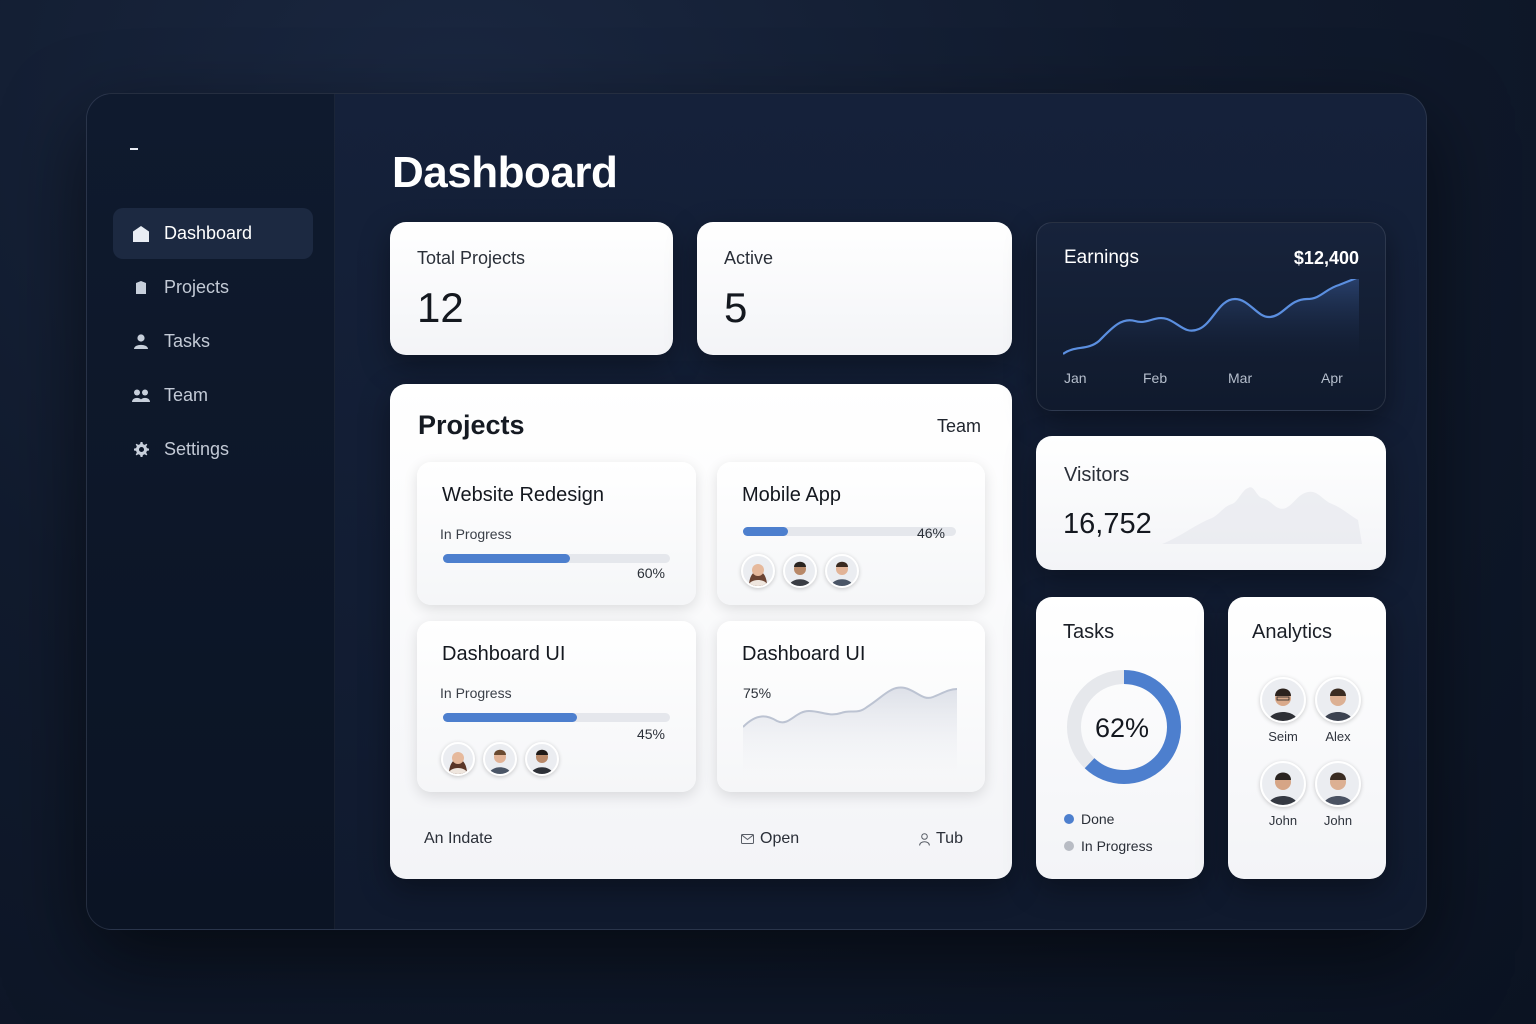 This screenshot has height=1024, width=1536. Describe the element at coordinates (736, 307) in the screenshot. I see `stat-value: 5` at that location.